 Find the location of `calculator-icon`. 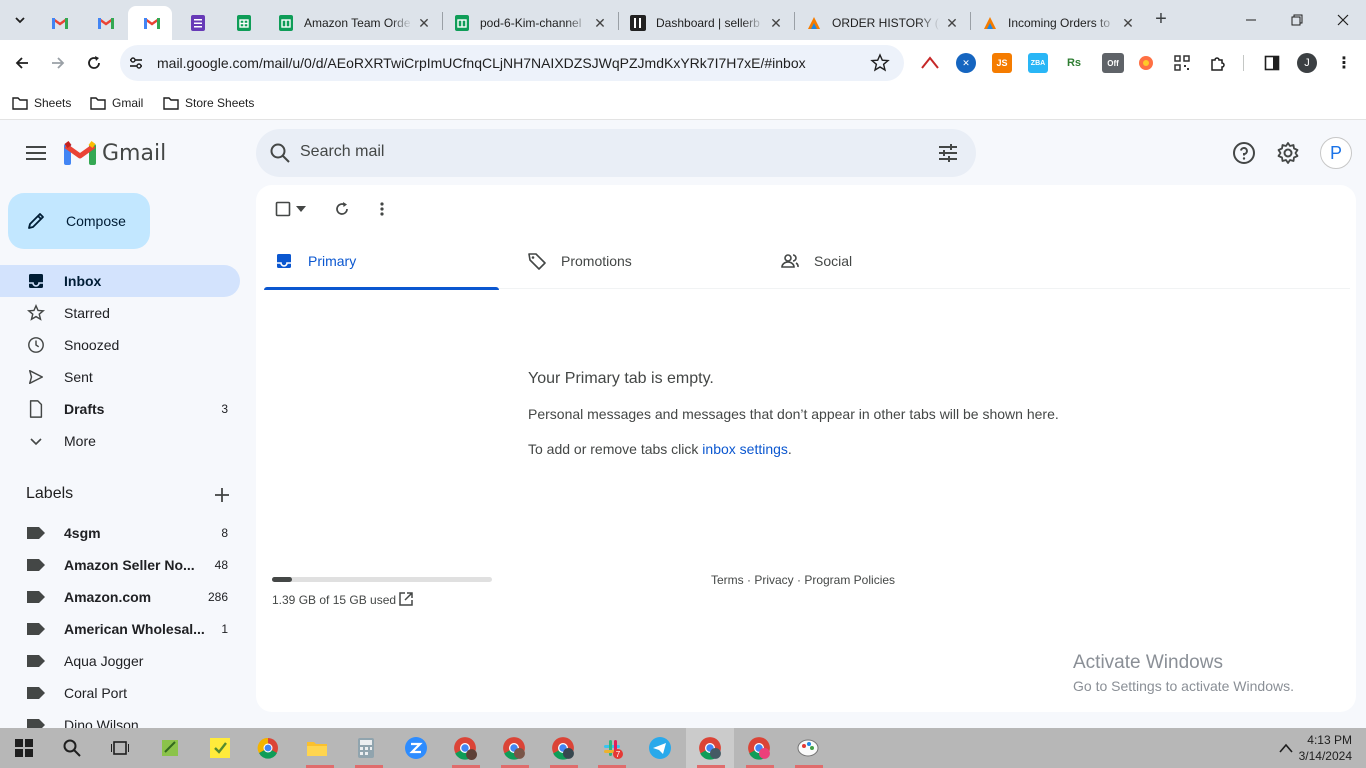

calculator-icon is located at coordinates (366, 748).